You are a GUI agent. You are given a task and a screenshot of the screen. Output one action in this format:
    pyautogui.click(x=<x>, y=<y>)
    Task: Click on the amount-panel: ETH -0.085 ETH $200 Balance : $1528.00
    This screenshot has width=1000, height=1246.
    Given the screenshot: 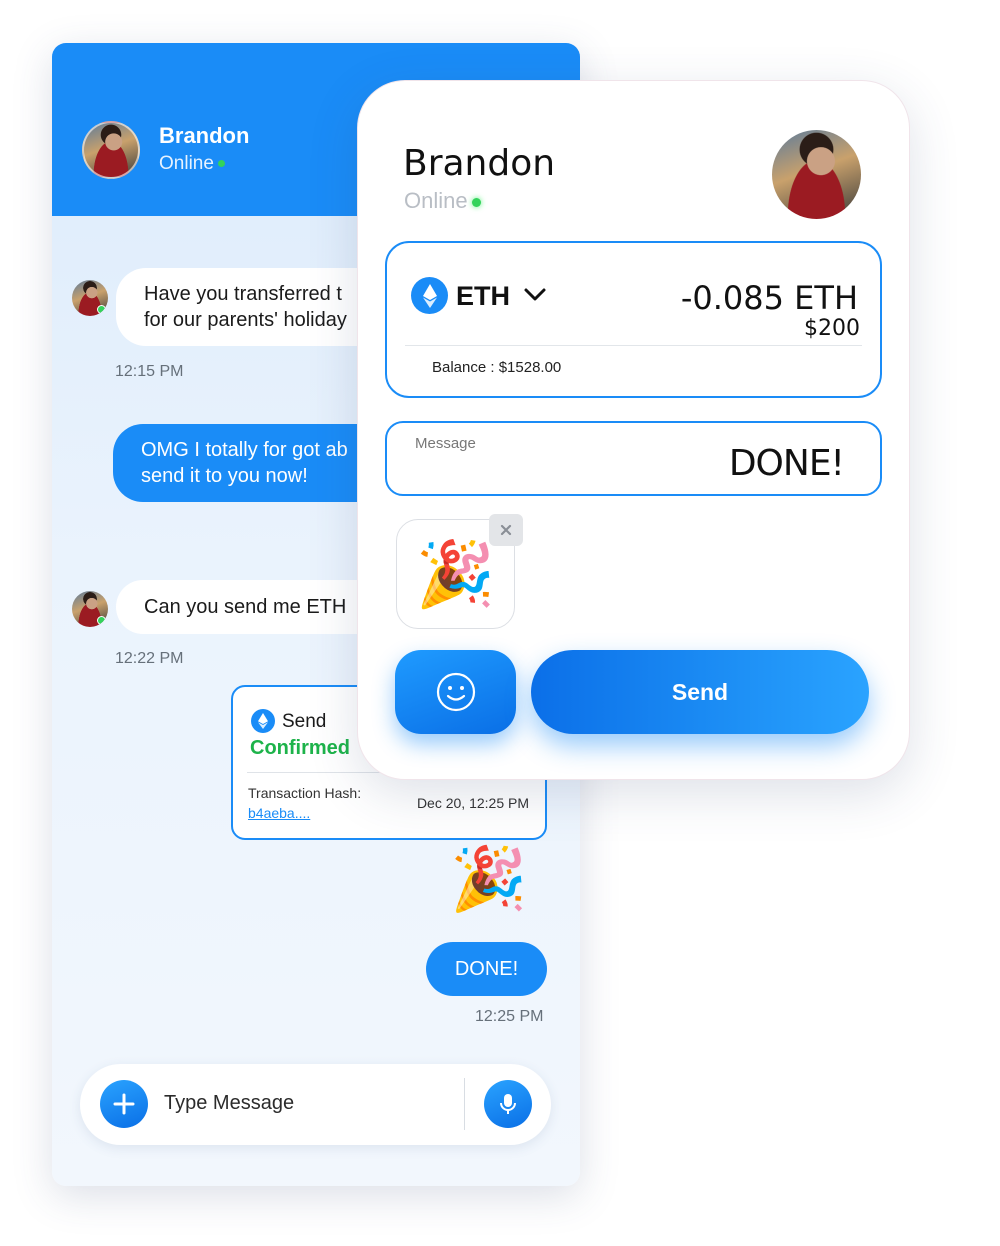 What is the action you would take?
    pyautogui.click(x=633, y=319)
    